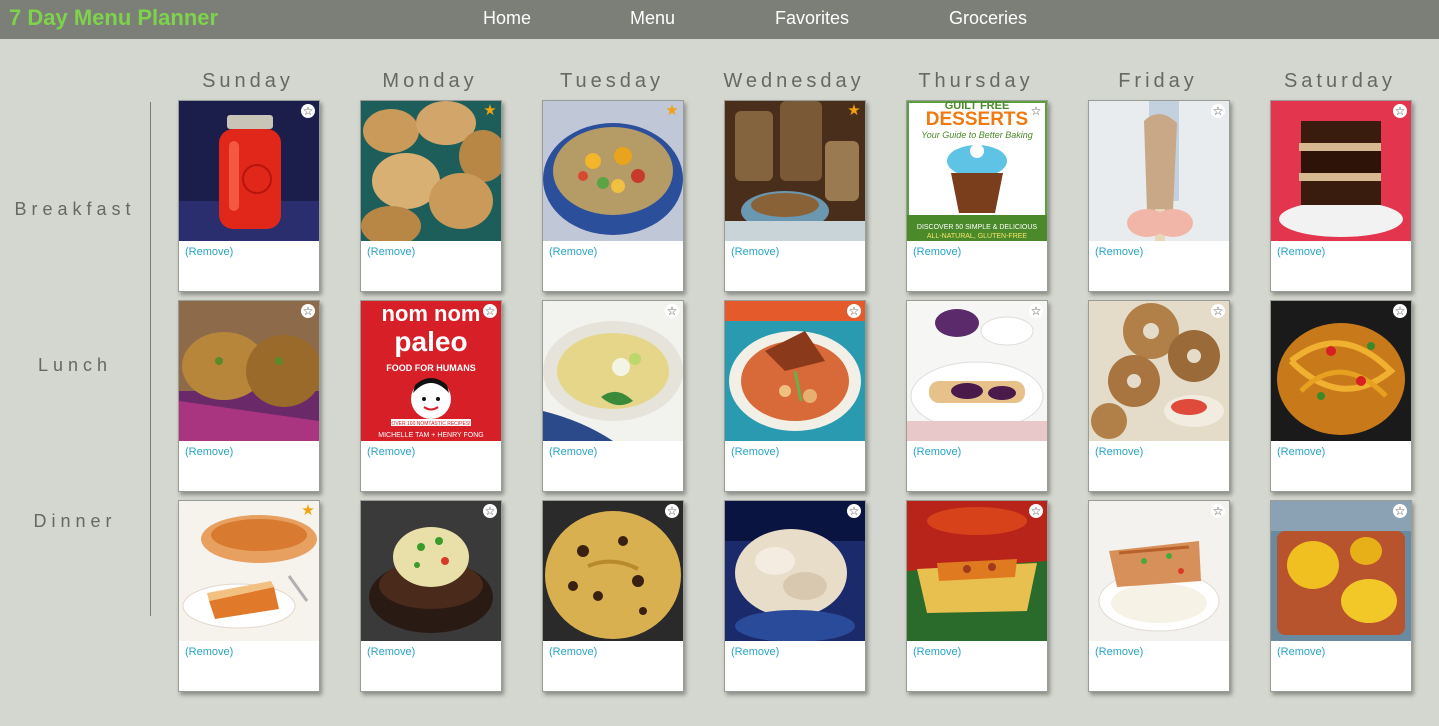 The image size is (1439, 726). What do you see at coordinates (249, 171) in the screenshot?
I see `recipe-photo-jar-sauce` at bounding box center [249, 171].